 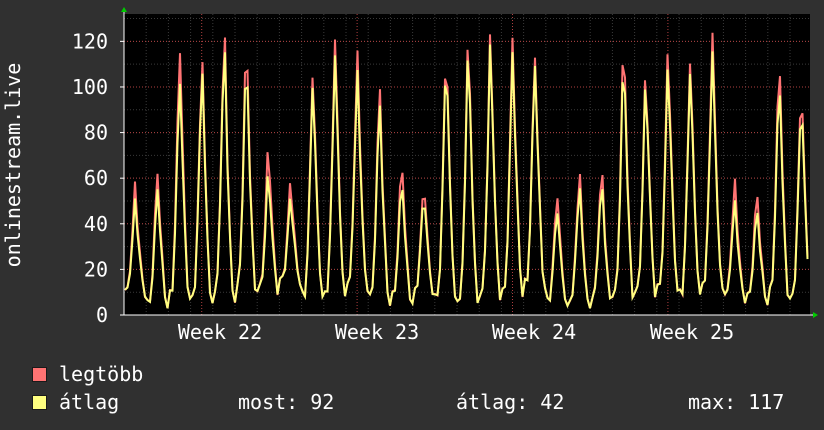 What do you see at coordinates (96, 133) in the screenshot?
I see `y-tick-label: 80` at bounding box center [96, 133].